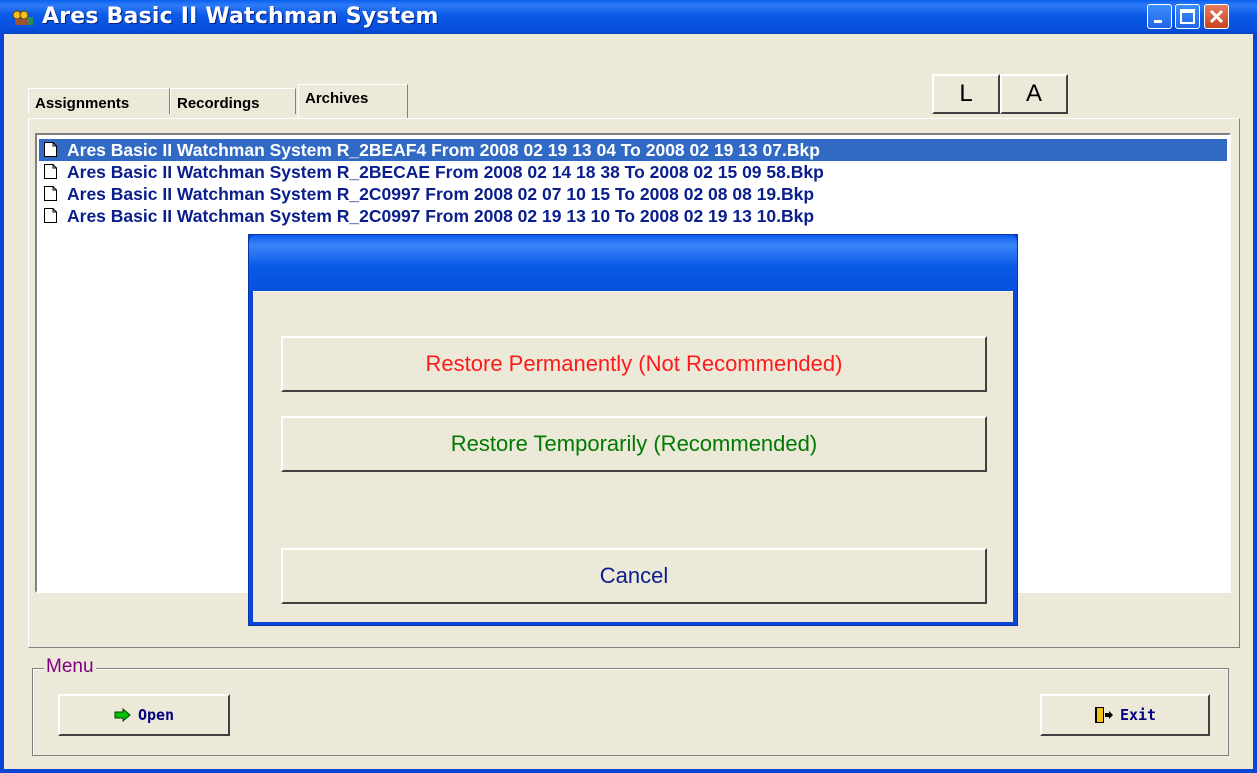  I want to click on tab-archives: Archives, so click(353, 101).